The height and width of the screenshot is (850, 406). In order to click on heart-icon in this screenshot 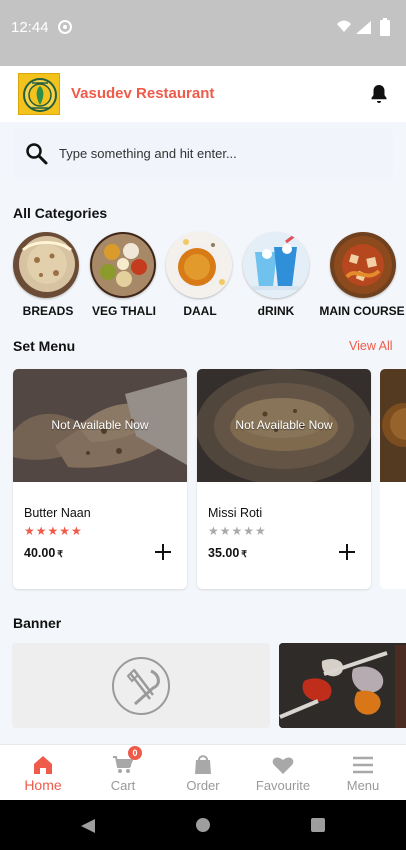, I will do `click(283, 765)`.